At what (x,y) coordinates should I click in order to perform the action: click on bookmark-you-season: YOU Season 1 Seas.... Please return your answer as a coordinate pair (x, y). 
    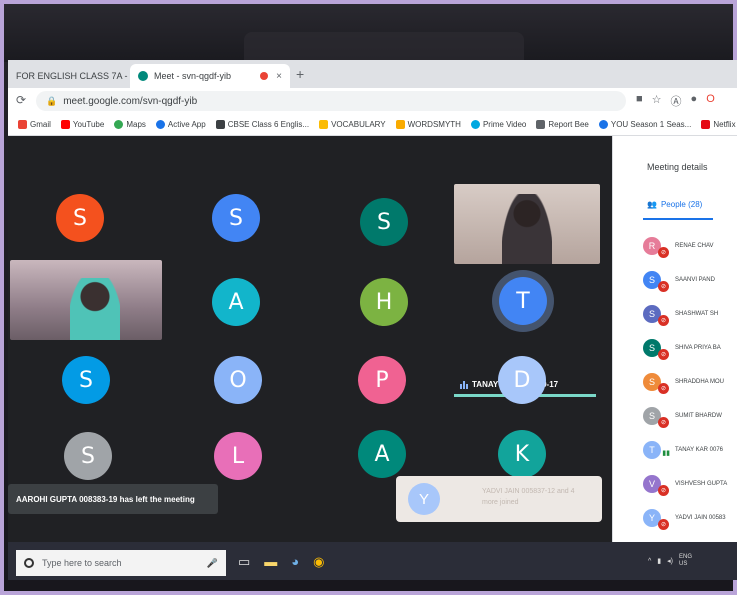
    Looking at the image, I should click on (644, 124).